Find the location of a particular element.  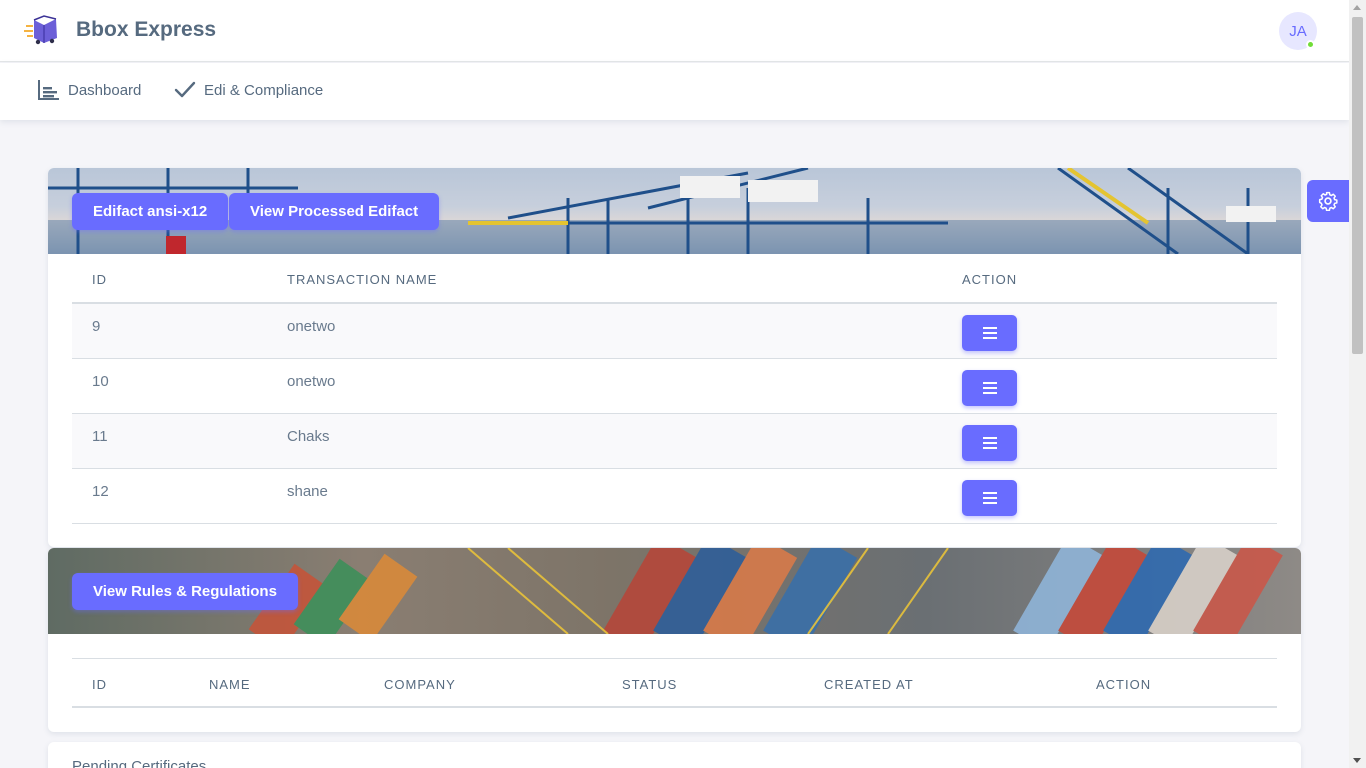

containers-aerial-banner-image: View Rules & Regulations is located at coordinates (674, 591).